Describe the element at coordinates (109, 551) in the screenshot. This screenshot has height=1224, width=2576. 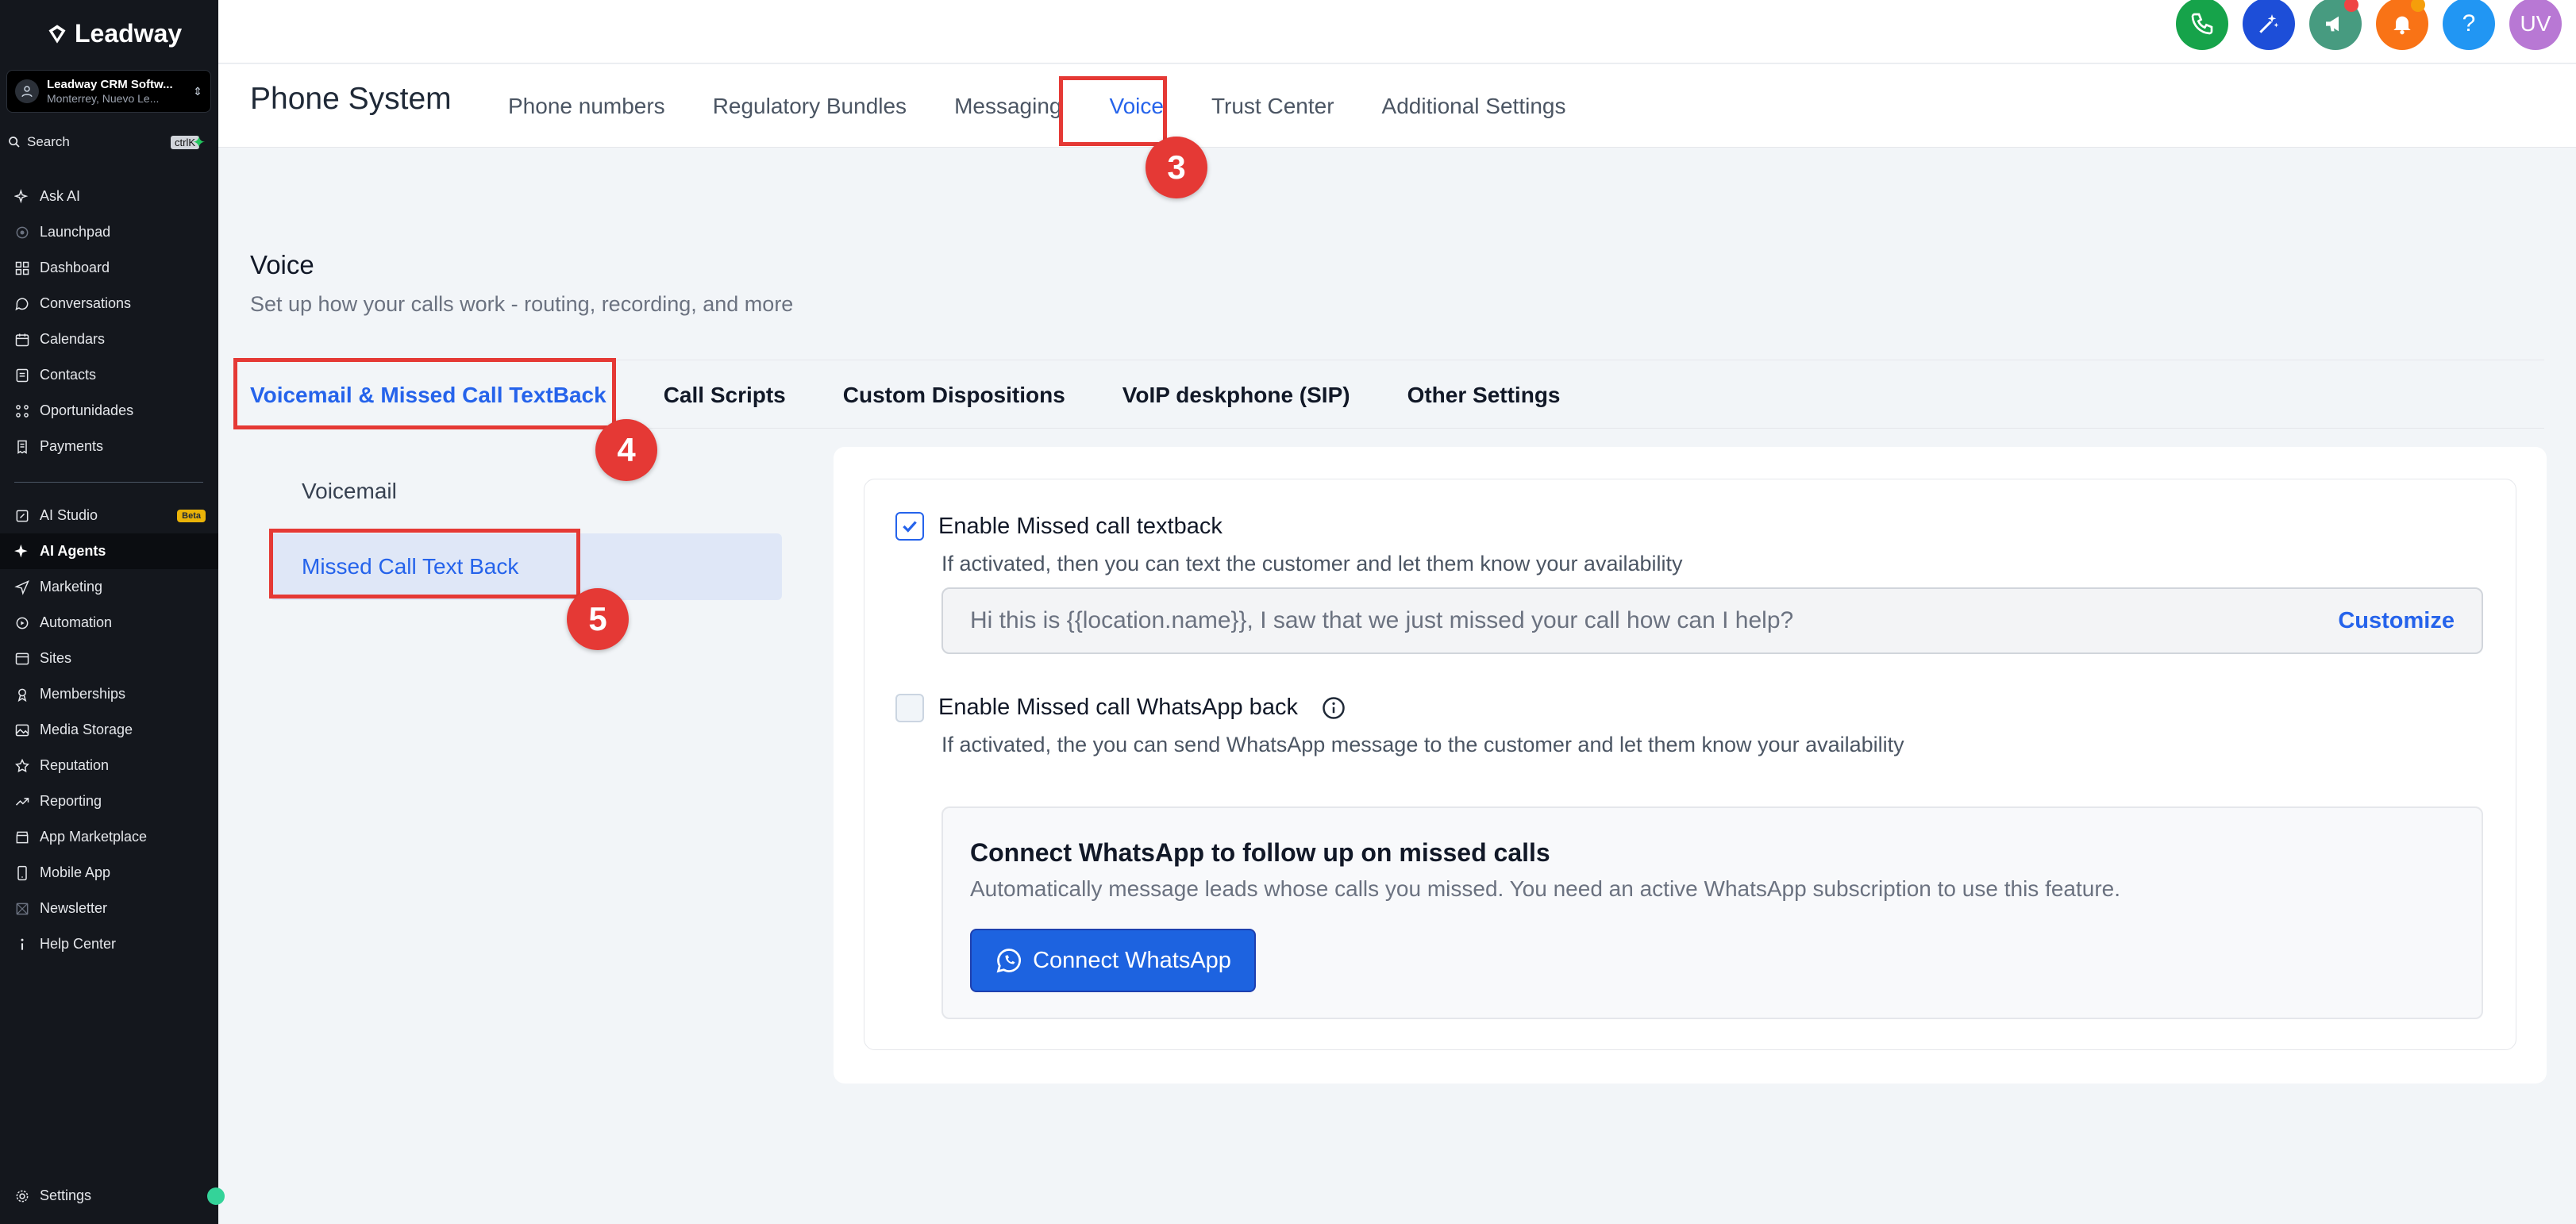
I see `sidebar-item-ai-agents: AI Agents` at that location.